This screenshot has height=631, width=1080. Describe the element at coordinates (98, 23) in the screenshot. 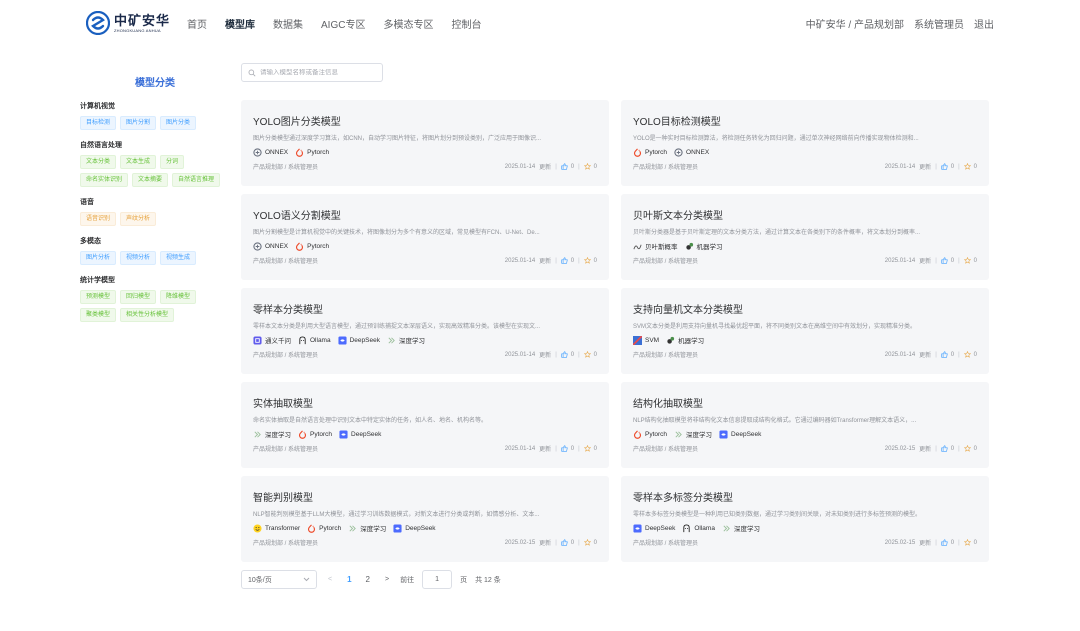

I see `logo-icon` at that location.